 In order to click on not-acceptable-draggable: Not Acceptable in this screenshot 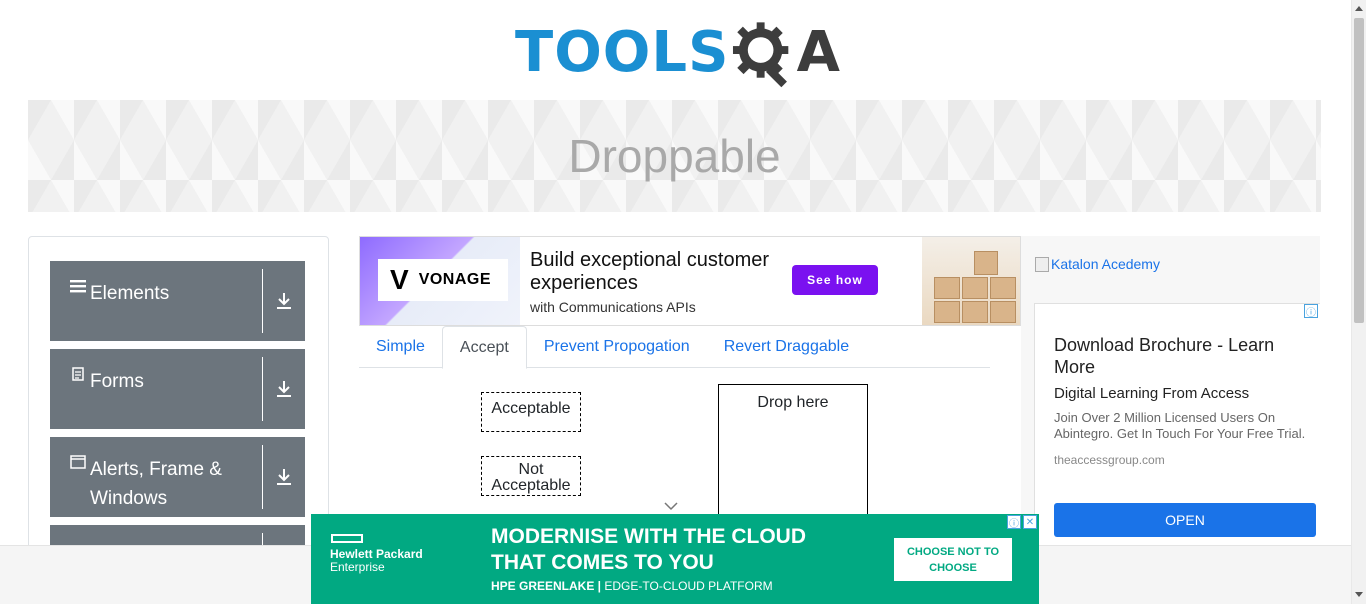, I will do `click(531, 476)`.